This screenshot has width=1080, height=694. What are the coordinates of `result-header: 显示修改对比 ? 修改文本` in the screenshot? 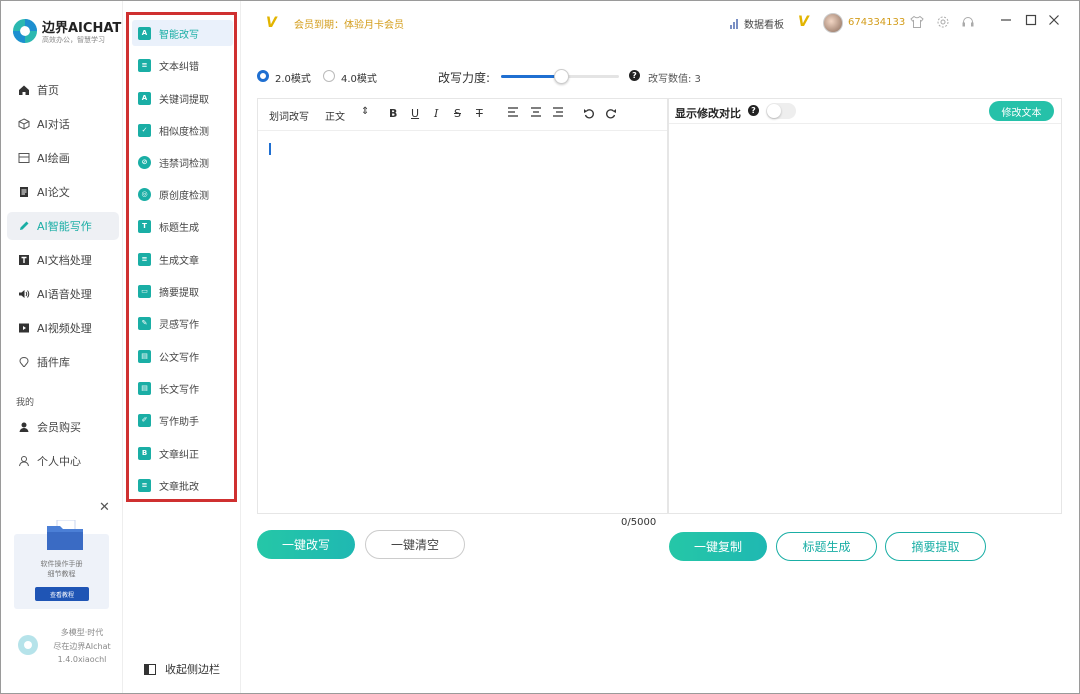 It's located at (865, 111).